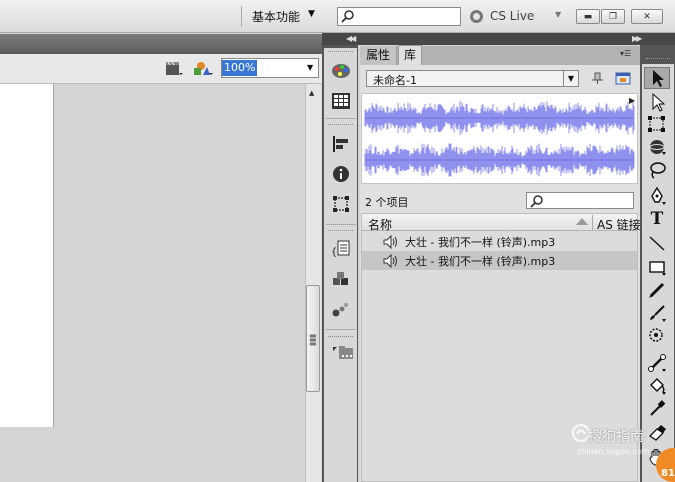  I want to click on align-icon, so click(341, 144).